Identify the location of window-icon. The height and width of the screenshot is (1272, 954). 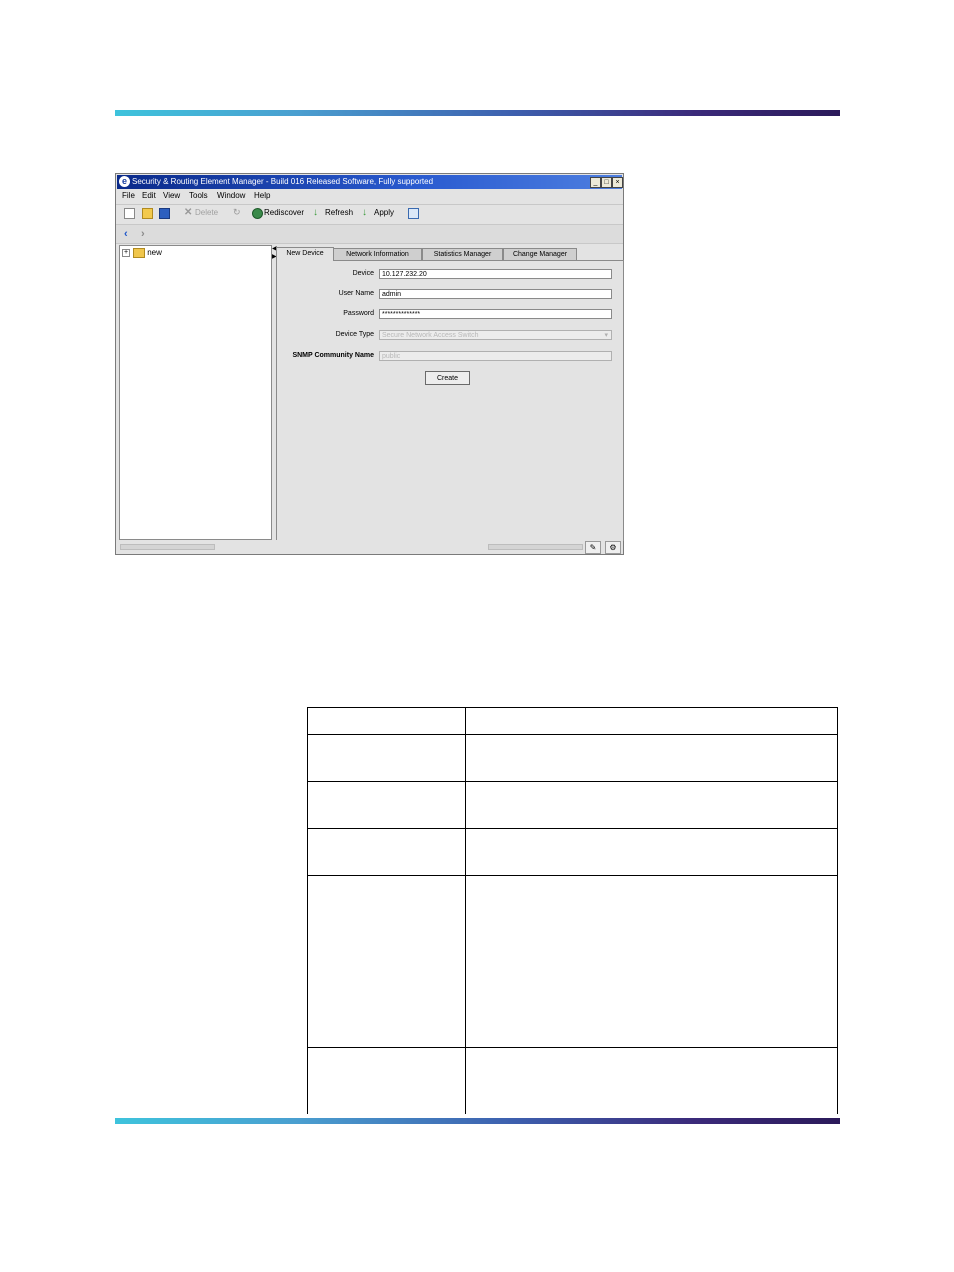
(413, 213).